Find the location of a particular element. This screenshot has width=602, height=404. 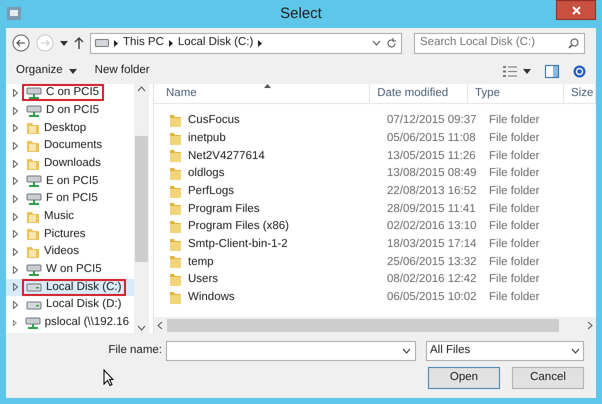

nav-item: D on PCI5 is located at coordinates (70, 111).